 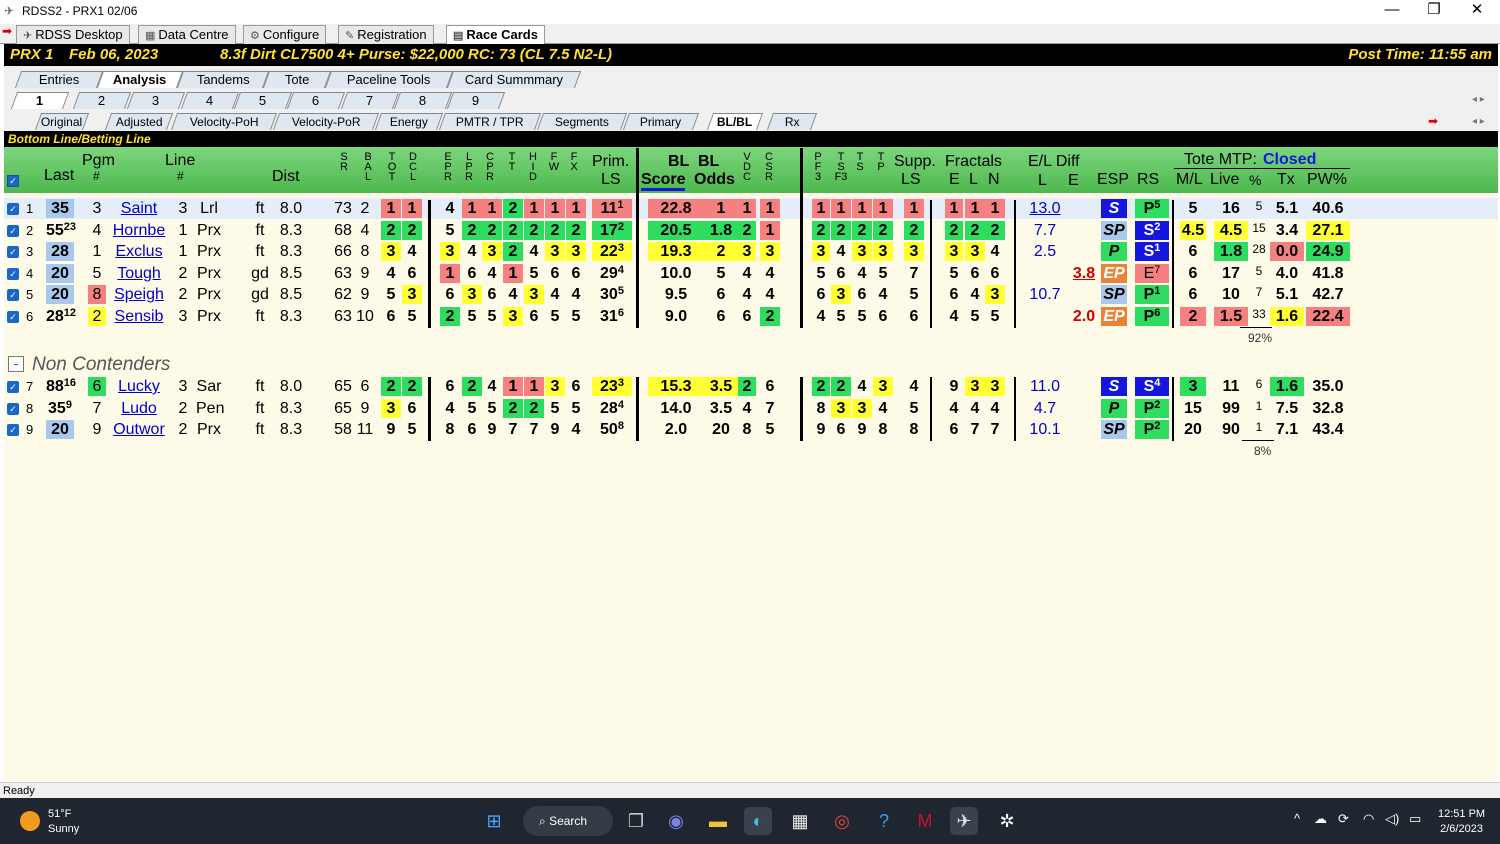 I want to click on volume-icon: ◁), so click(x=1392, y=819).